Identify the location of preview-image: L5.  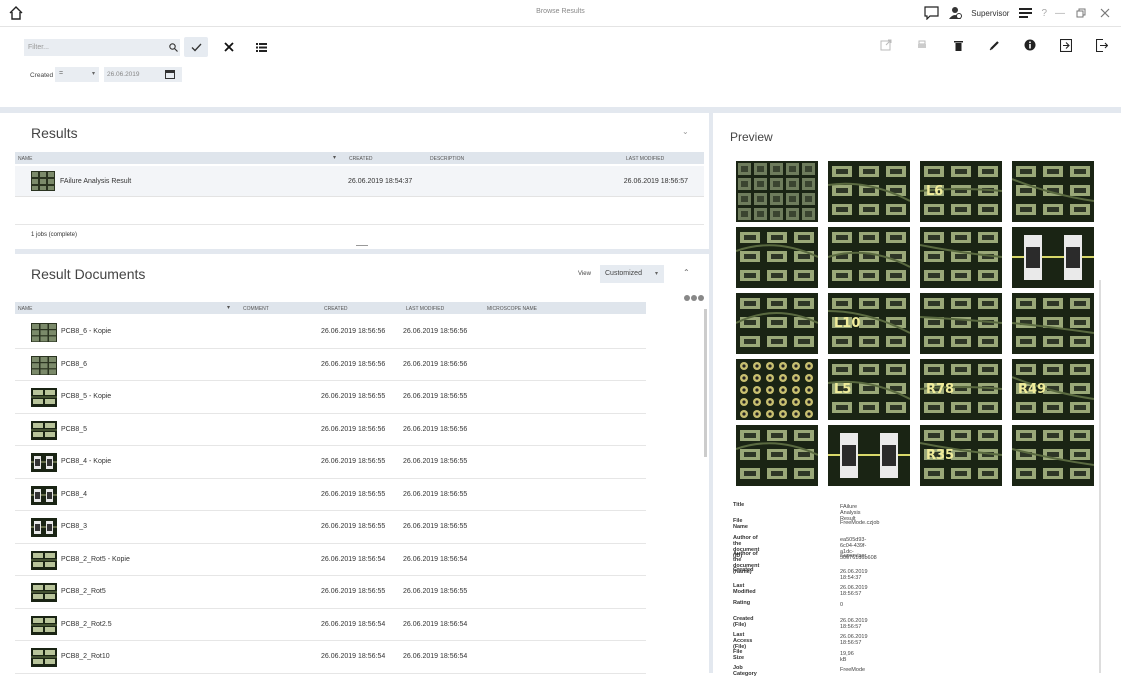
(869, 389).